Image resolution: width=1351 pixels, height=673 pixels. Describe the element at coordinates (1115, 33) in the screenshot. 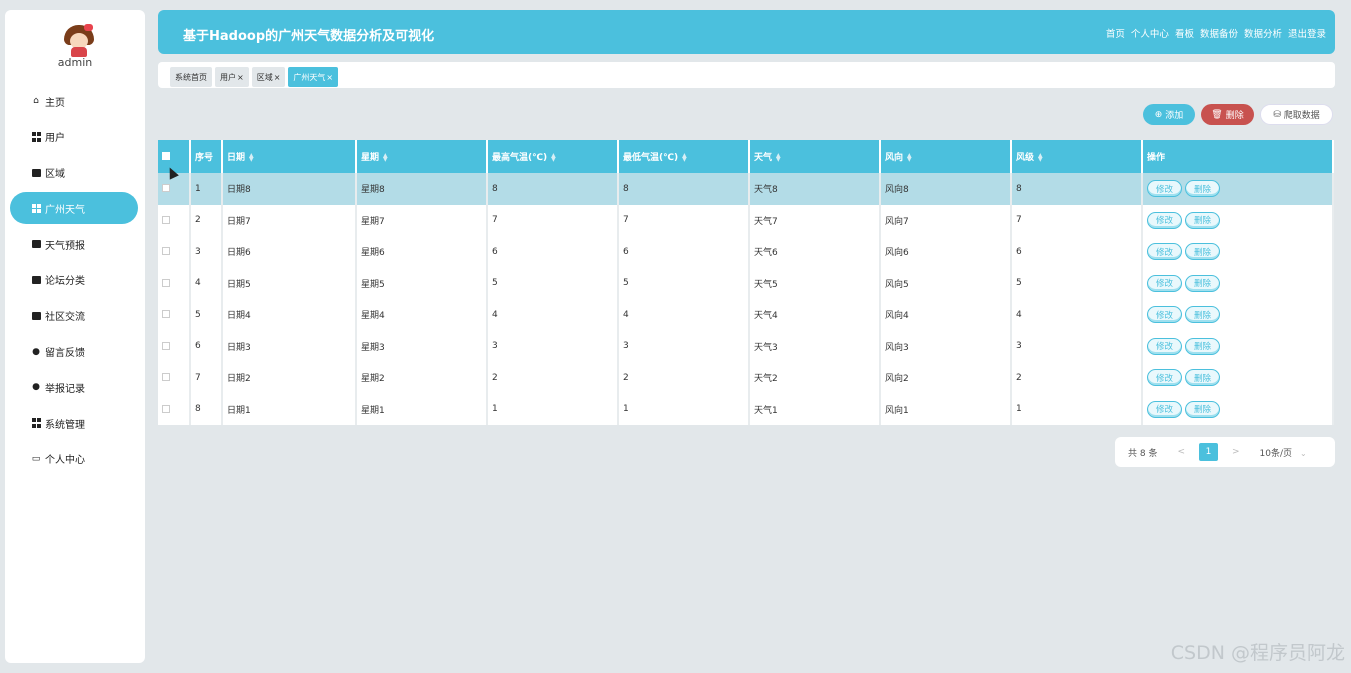

I see `nav-home: 首页` at that location.